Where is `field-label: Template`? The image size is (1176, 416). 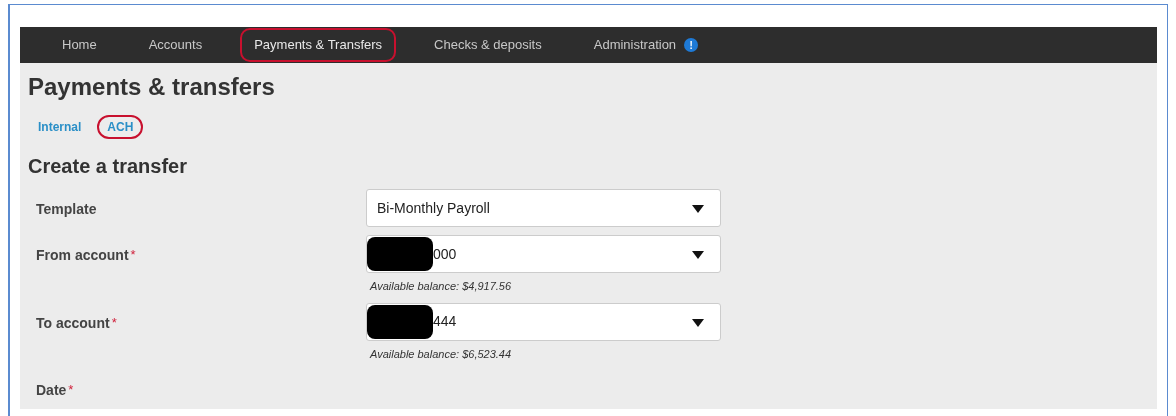
field-label: Template is located at coordinates (66, 209).